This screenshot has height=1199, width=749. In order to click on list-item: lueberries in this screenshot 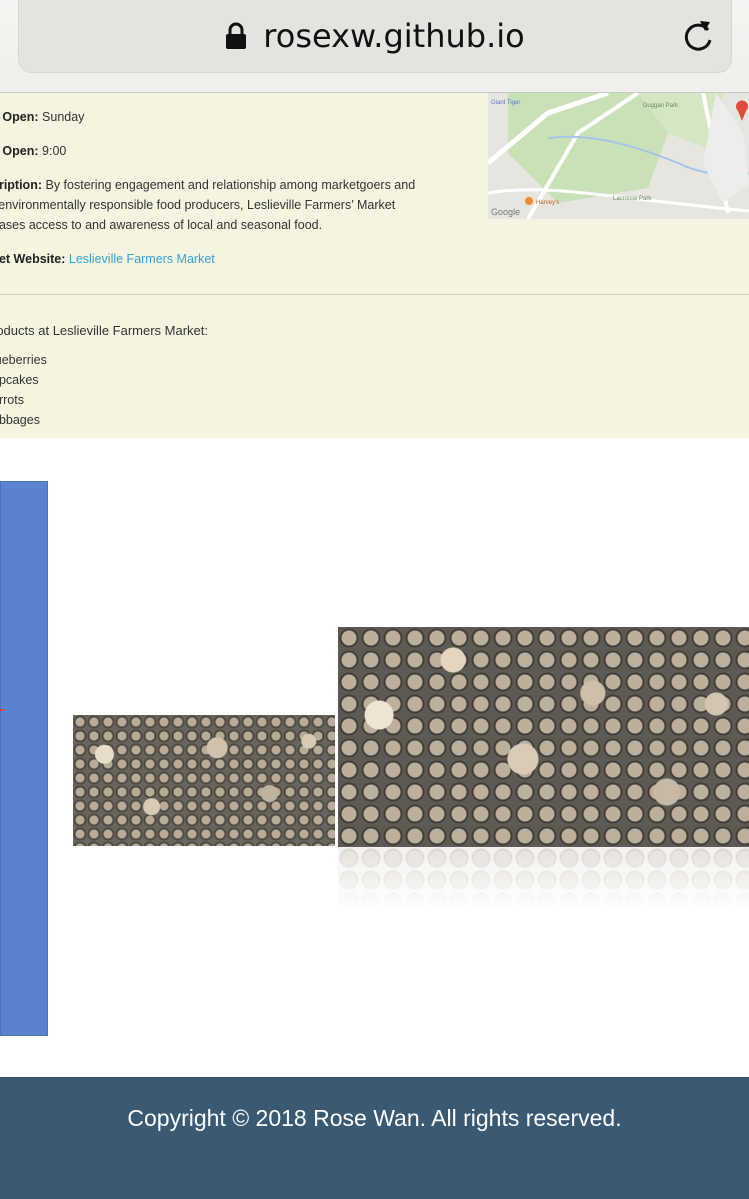, I will do `click(23, 360)`.